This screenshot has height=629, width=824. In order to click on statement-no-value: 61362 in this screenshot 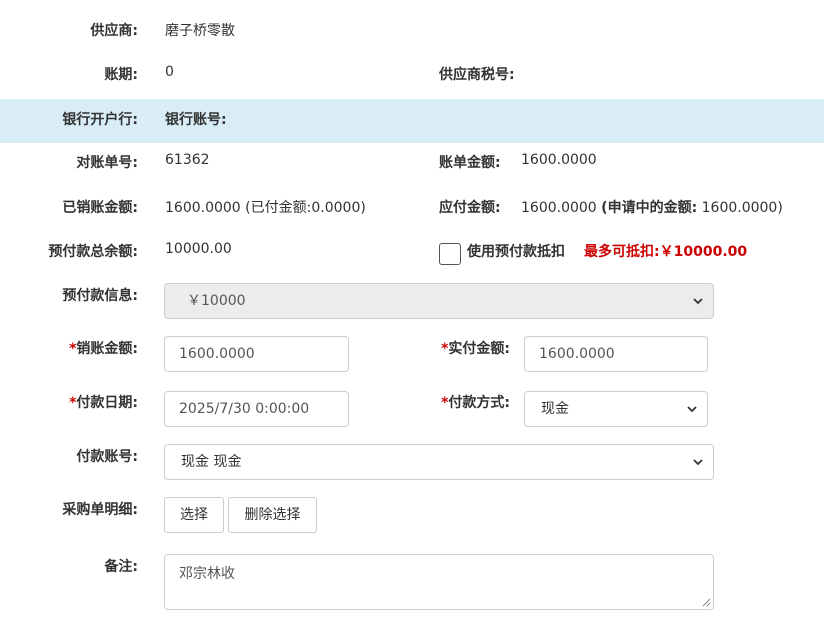, I will do `click(187, 160)`.